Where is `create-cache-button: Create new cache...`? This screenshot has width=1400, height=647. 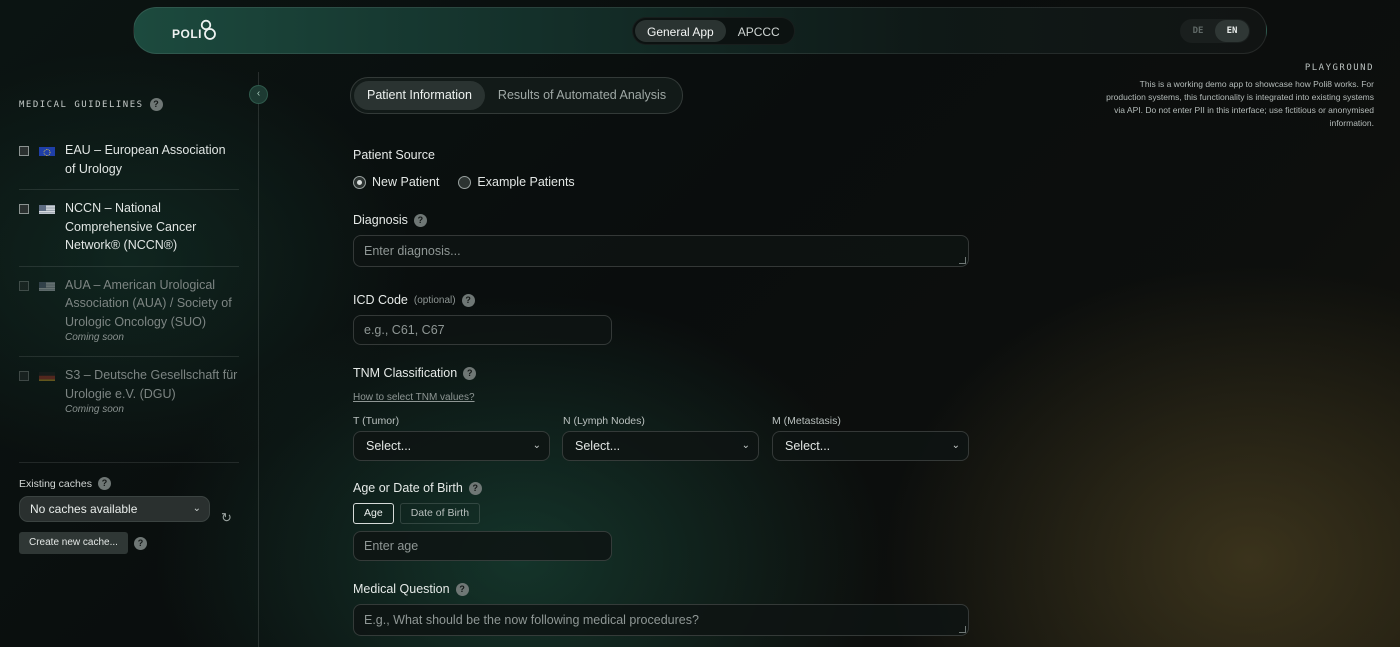
create-cache-button: Create new cache... is located at coordinates (73, 543).